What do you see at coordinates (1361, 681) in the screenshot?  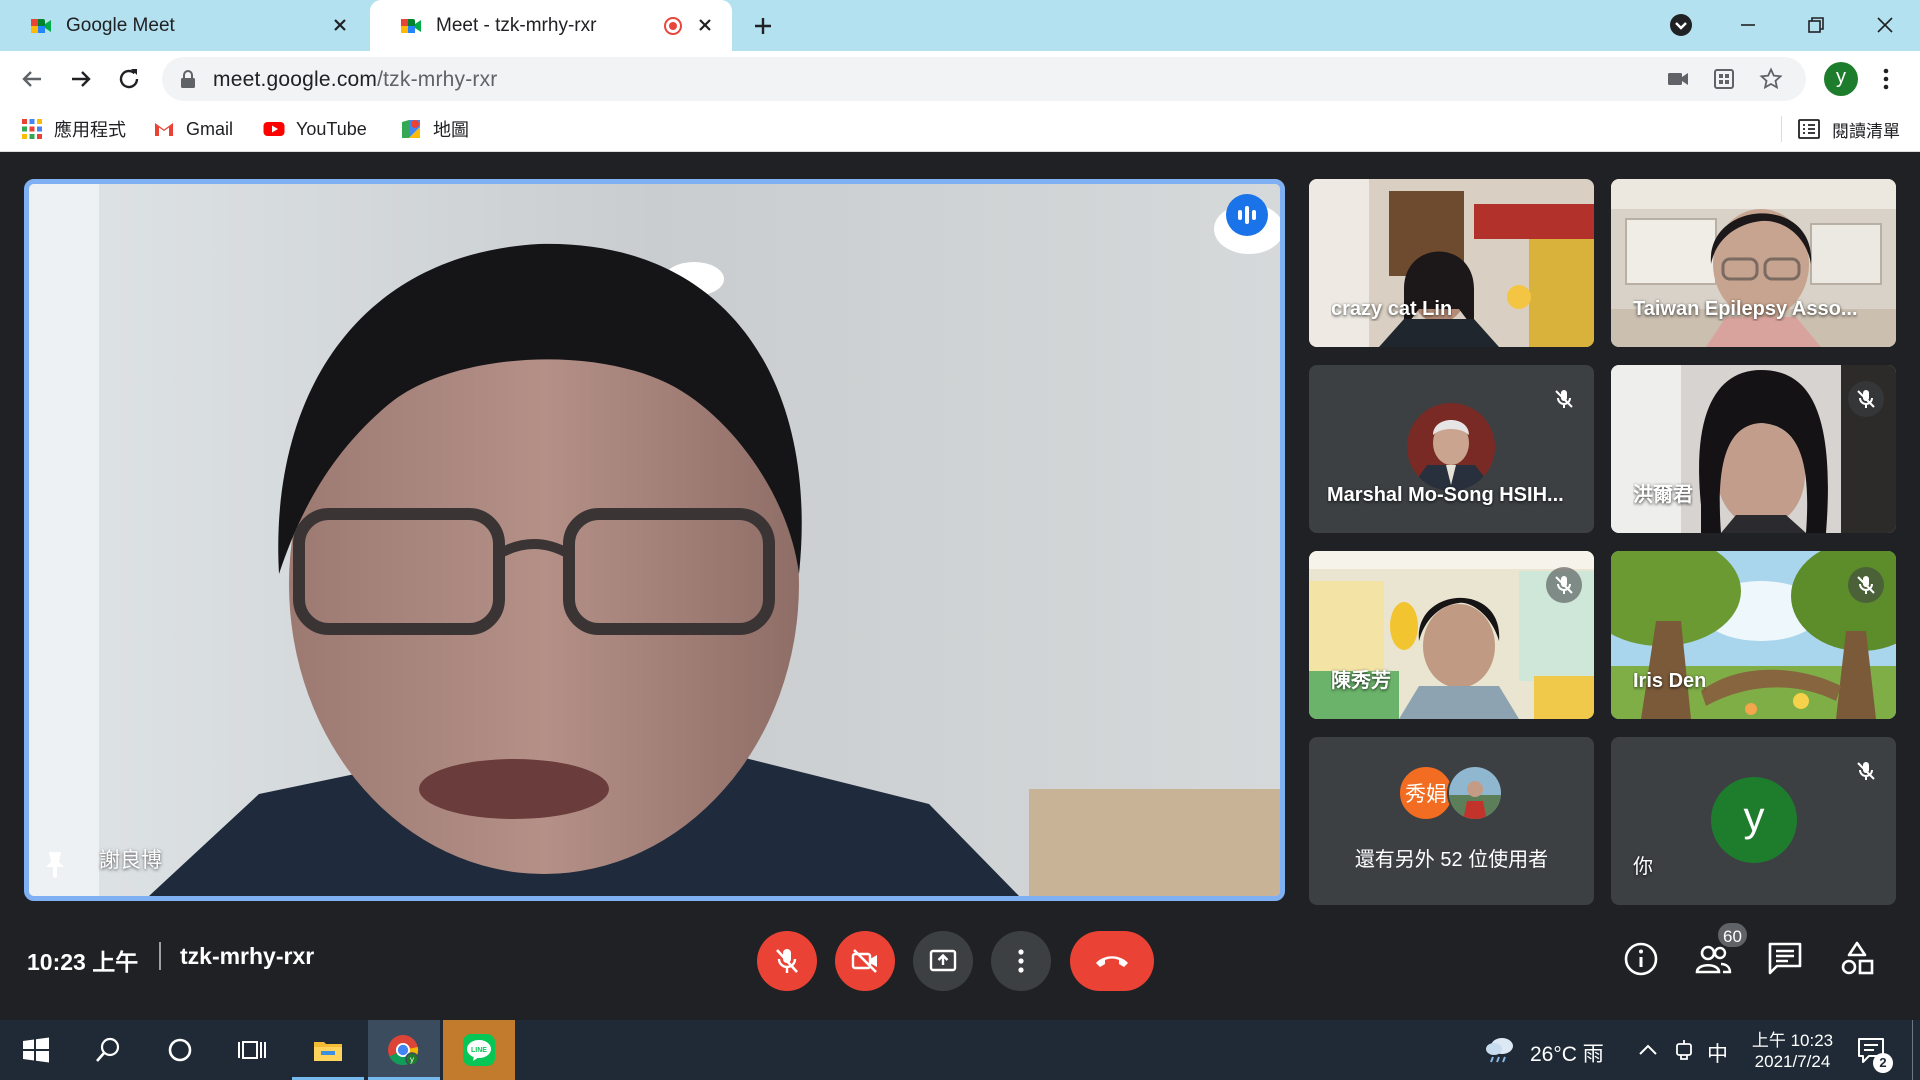 I see `participant-name: 陳秀芳` at bounding box center [1361, 681].